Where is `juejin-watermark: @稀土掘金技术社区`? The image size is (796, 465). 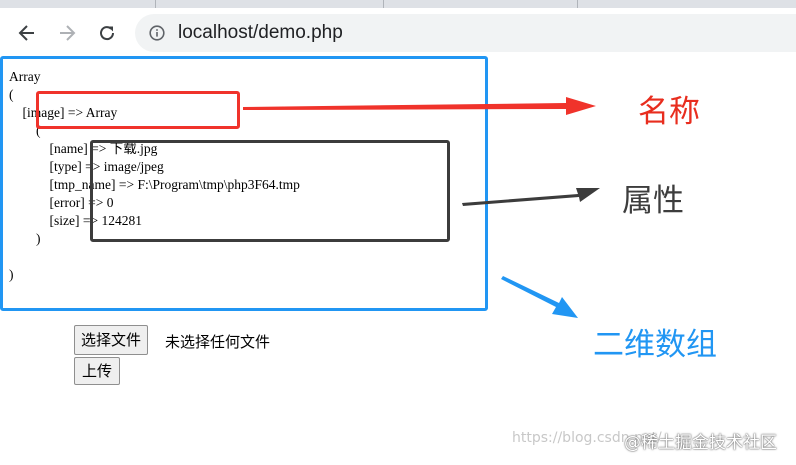
juejin-watermark: @稀土掘金技术社区 is located at coordinates (700, 443).